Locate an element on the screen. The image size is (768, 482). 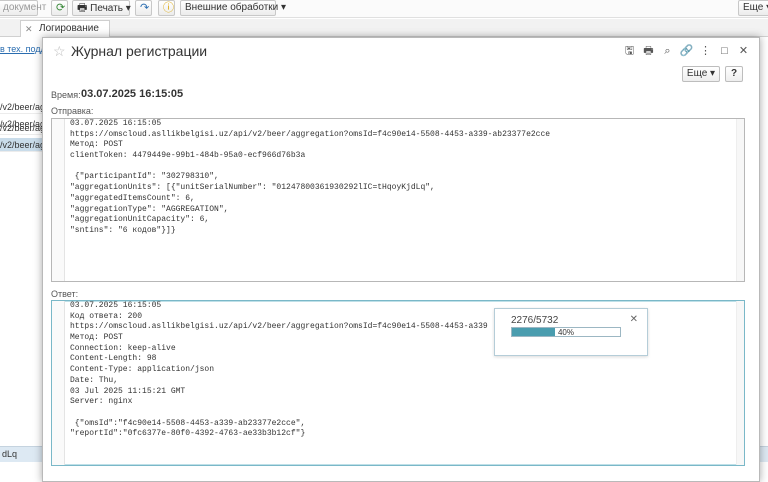
sent-label: Отправка: is located at coordinates (72, 111).